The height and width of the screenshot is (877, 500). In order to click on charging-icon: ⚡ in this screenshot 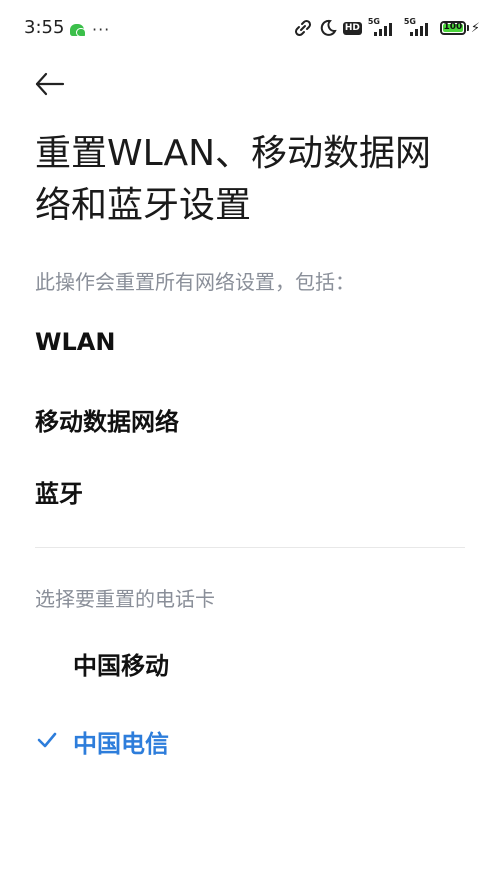, I will do `click(475, 28)`.